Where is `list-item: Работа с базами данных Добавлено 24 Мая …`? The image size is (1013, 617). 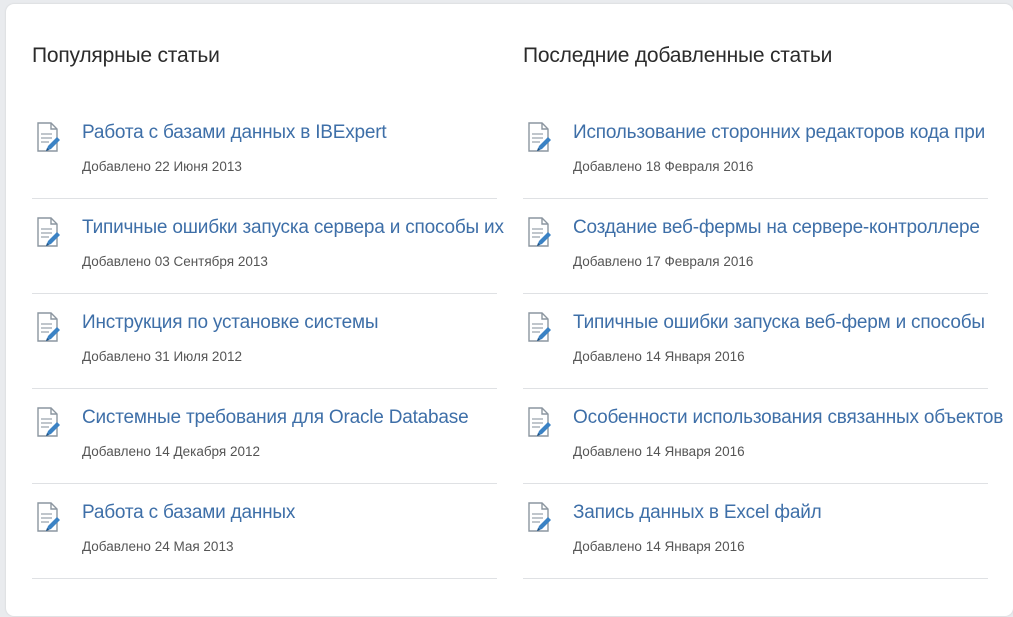
list-item: Работа с базами данных Добавлено 24 Мая … is located at coordinates (264, 532).